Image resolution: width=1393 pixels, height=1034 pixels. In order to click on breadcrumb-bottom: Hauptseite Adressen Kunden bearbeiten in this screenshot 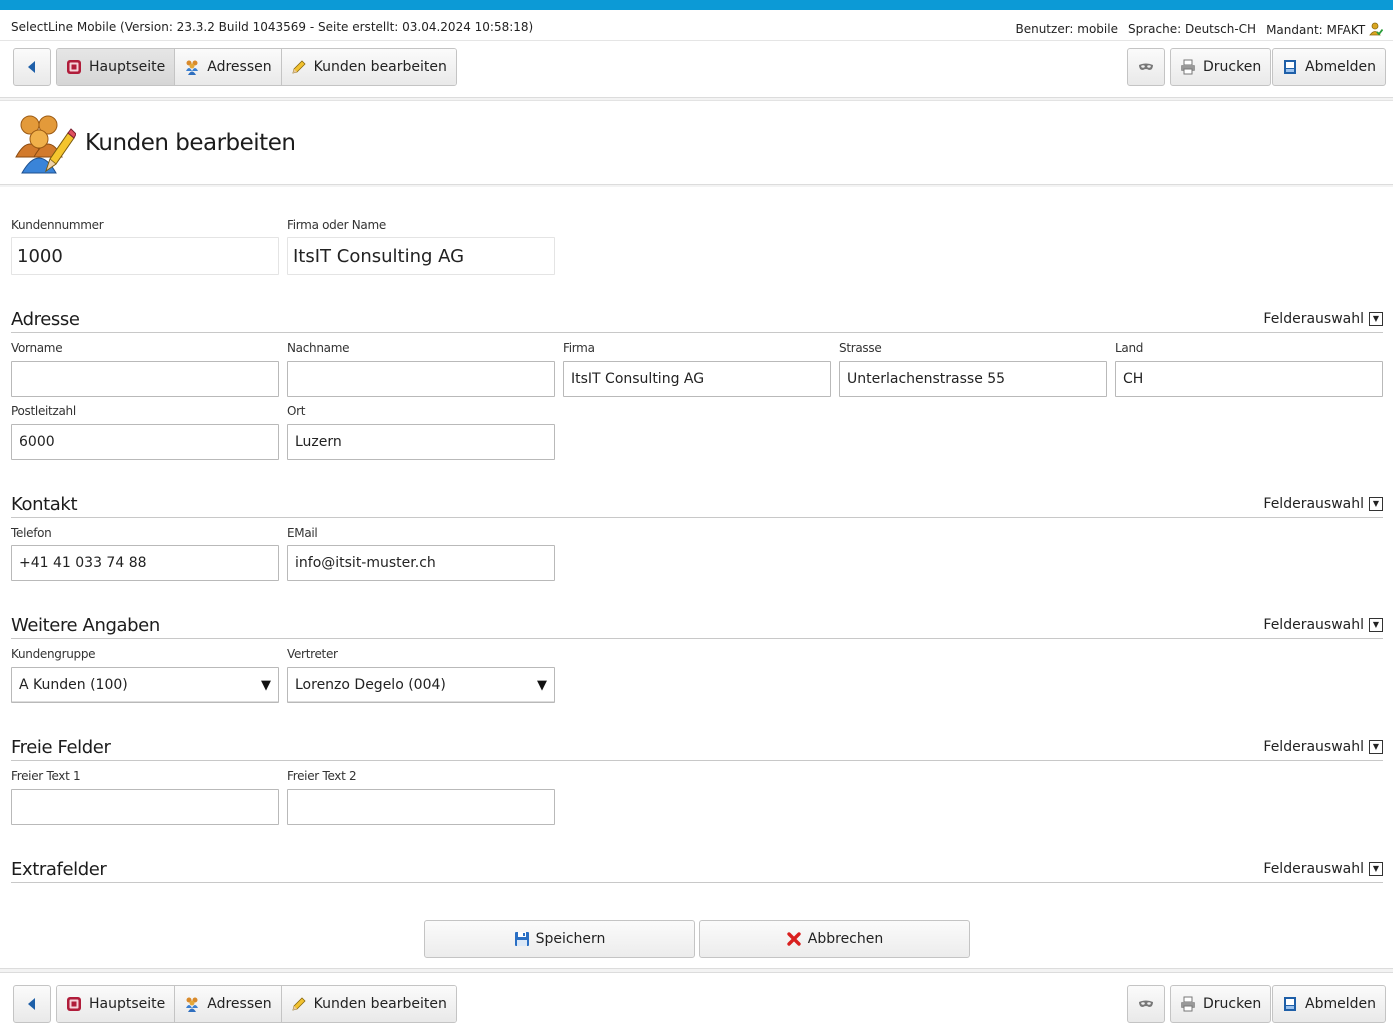, I will do `click(256, 1004)`.